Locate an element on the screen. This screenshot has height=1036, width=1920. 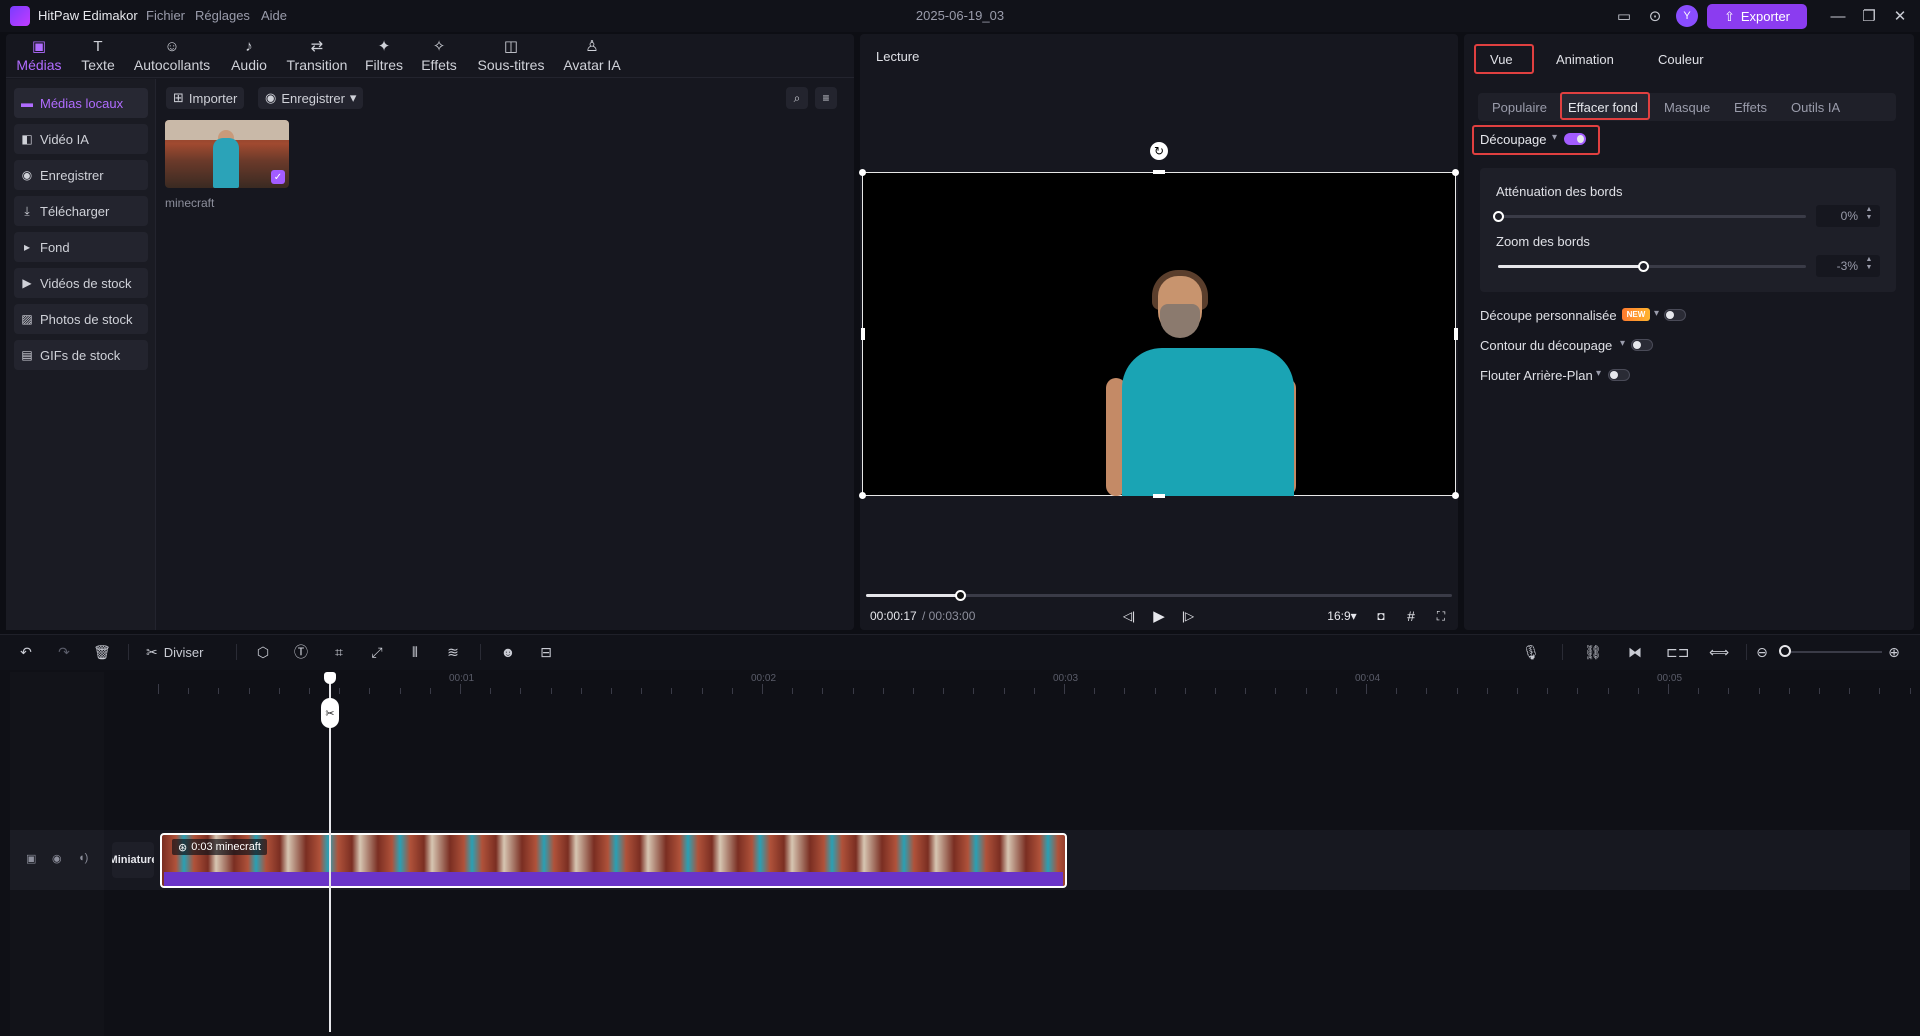
undo-icon: ↶ is located at coordinates (26, 652).